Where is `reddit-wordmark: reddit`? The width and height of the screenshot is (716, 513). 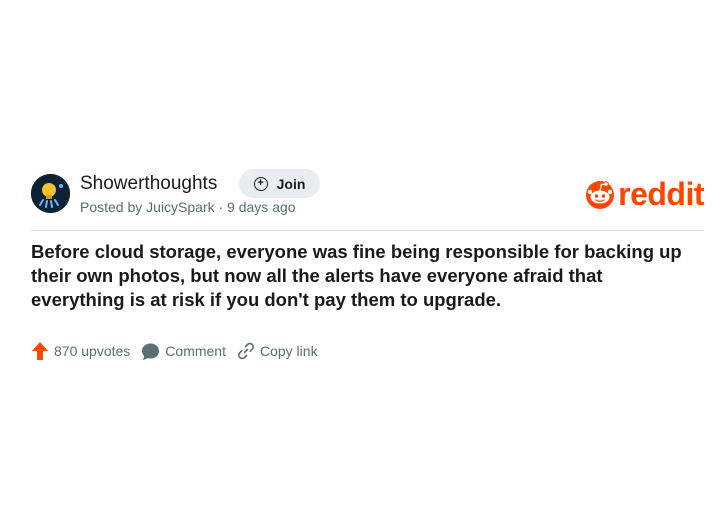
reddit-wordmark: reddit is located at coordinates (661, 194).